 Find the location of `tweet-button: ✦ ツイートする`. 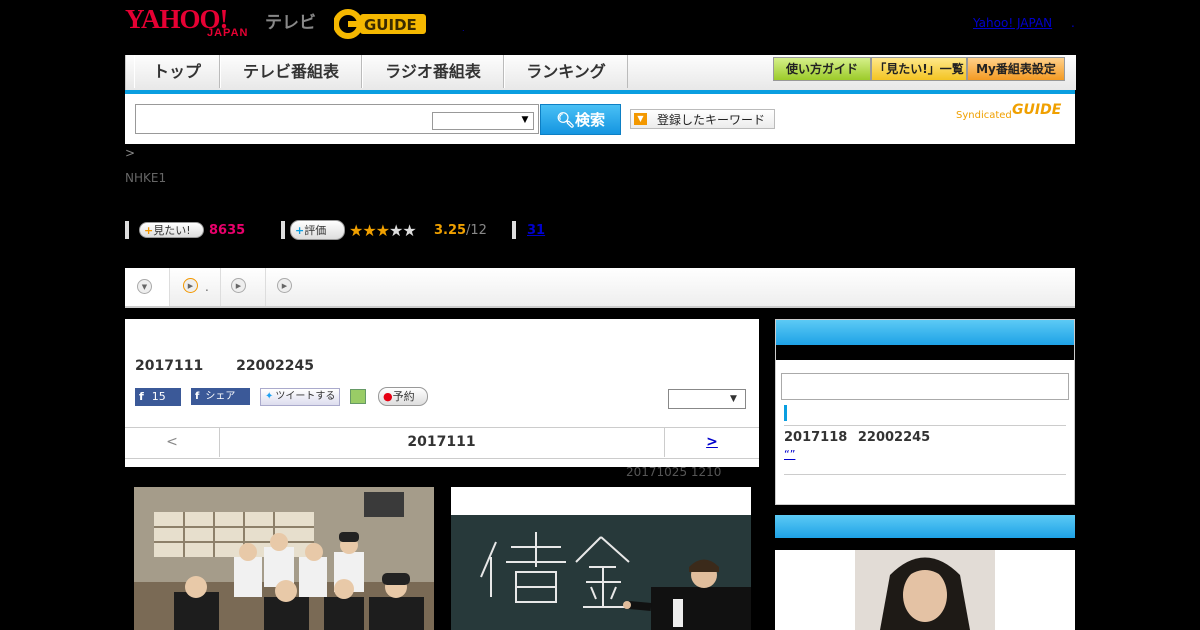

tweet-button: ✦ ツイートする is located at coordinates (300, 397).